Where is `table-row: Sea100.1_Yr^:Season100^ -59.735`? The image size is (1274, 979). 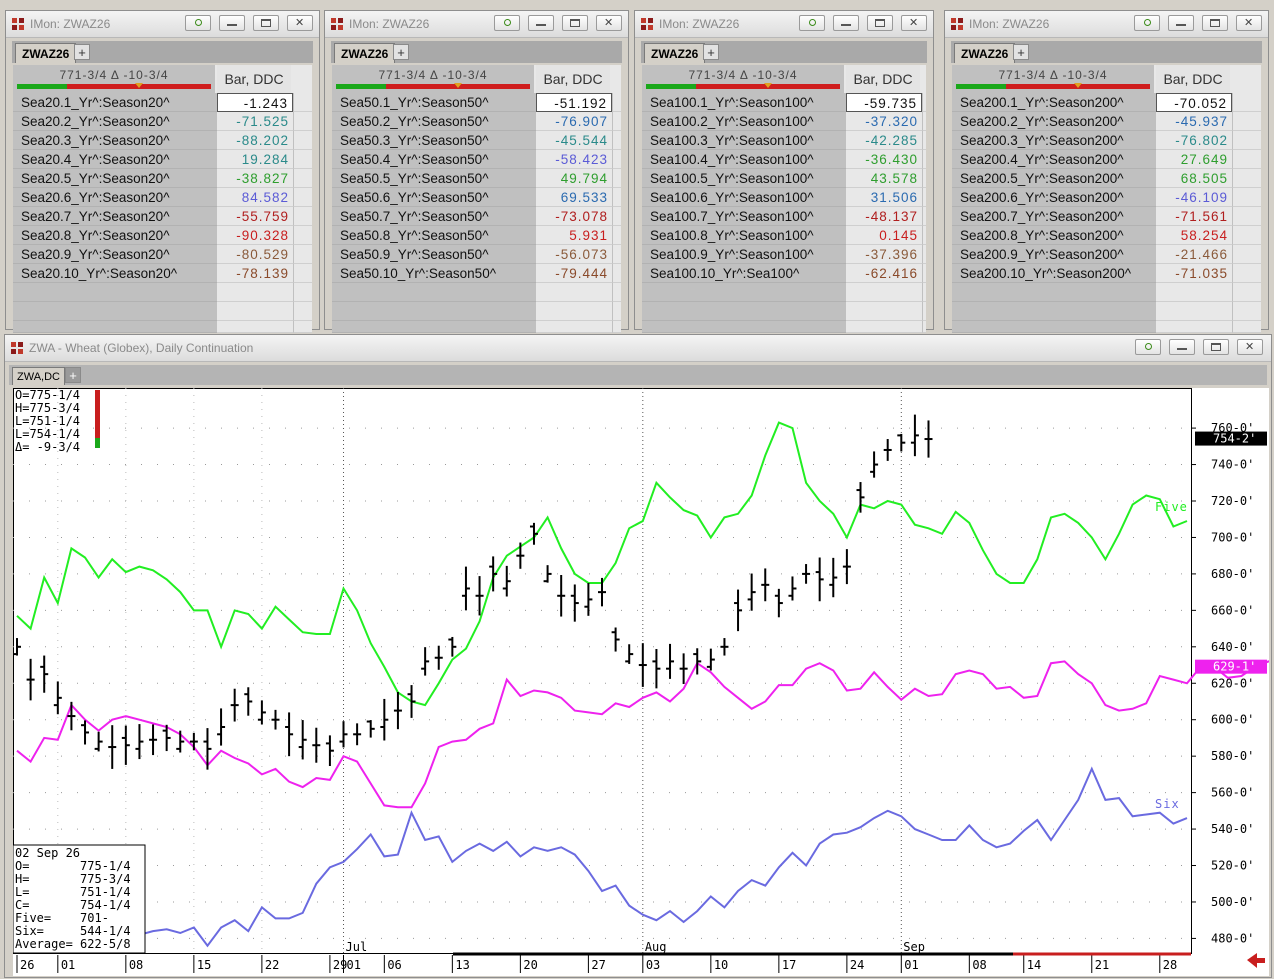 table-row: Sea100.1_Yr^:Season100^ -59.735 is located at coordinates (784, 102).